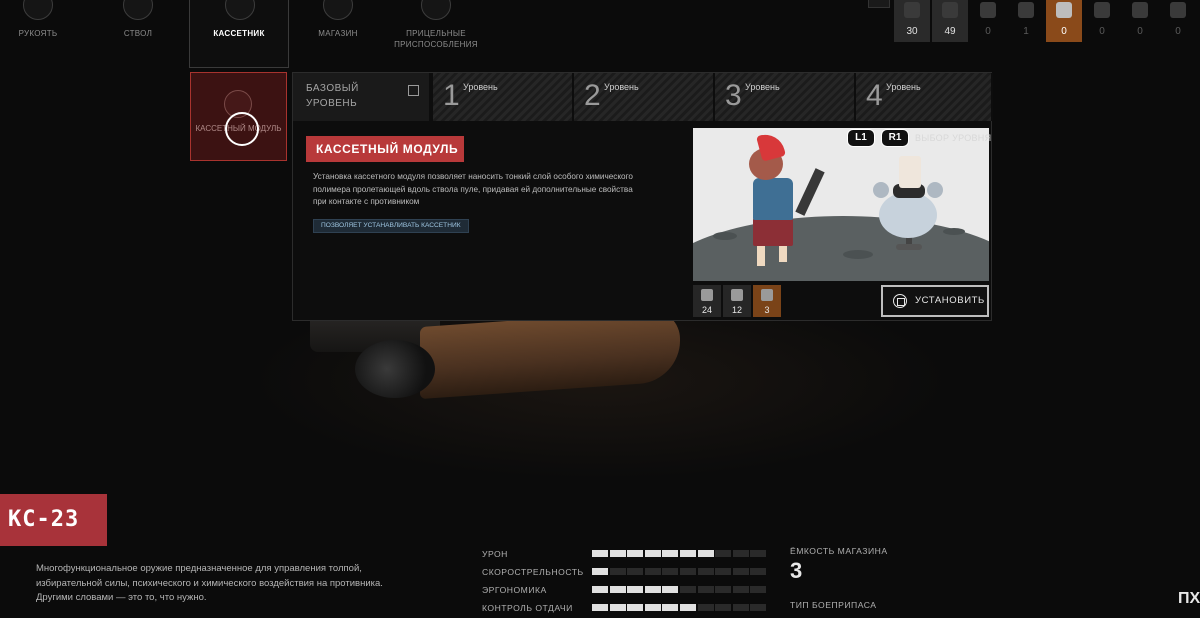 This screenshot has height=618, width=1200. Describe the element at coordinates (138, 34) in the screenshot. I see `slot-barrel: СТВОЛ` at that location.